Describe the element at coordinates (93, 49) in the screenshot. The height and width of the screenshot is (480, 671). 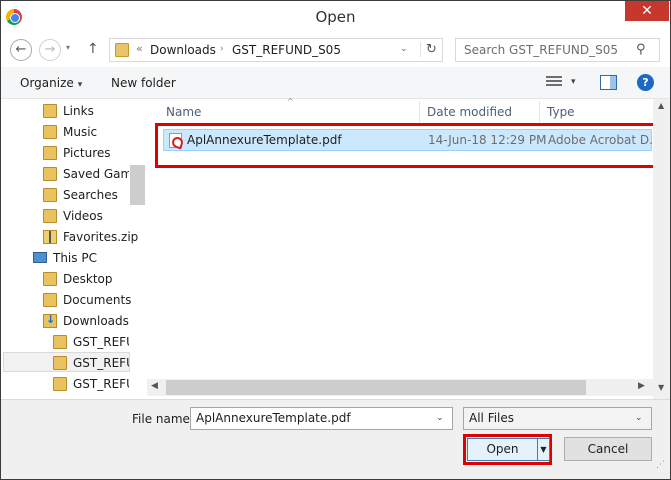
I see `up-folder-button: ↑` at that location.